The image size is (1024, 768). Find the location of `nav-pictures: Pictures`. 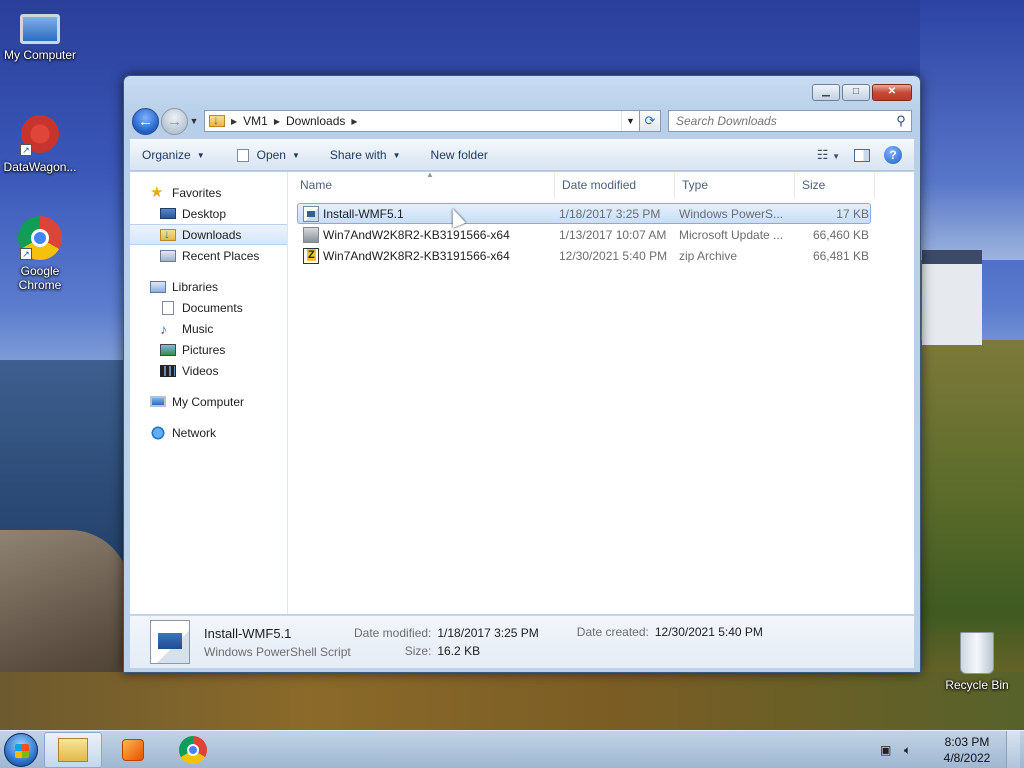

nav-pictures: Pictures is located at coordinates (208, 349).